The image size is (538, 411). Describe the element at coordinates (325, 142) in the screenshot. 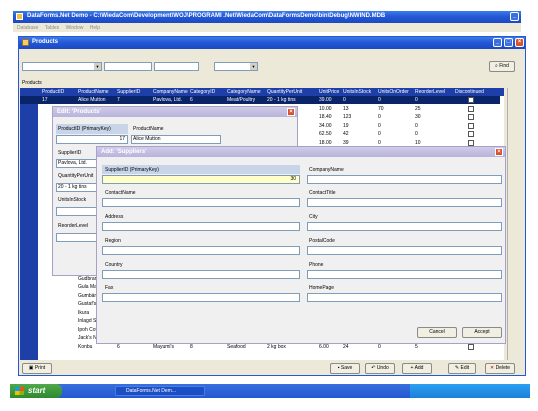

I see `table-cell: 18.00` at that location.